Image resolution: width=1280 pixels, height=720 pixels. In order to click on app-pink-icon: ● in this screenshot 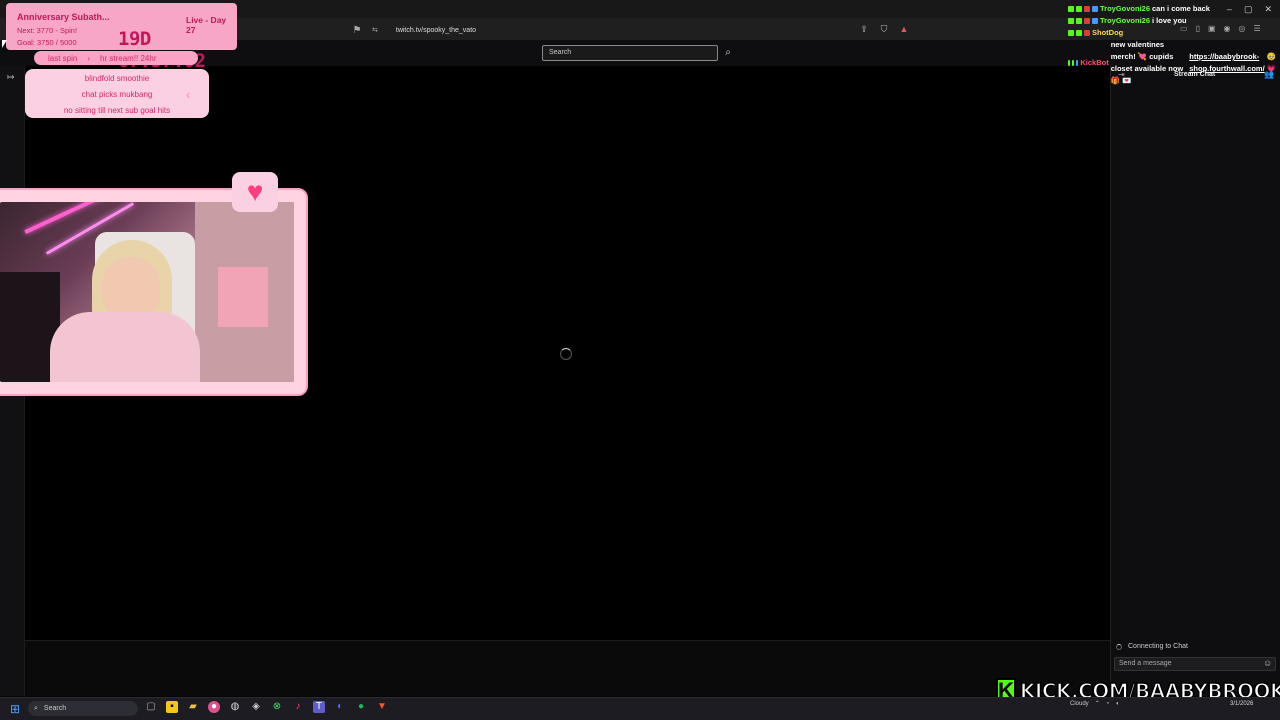, I will do `click(214, 707)`.